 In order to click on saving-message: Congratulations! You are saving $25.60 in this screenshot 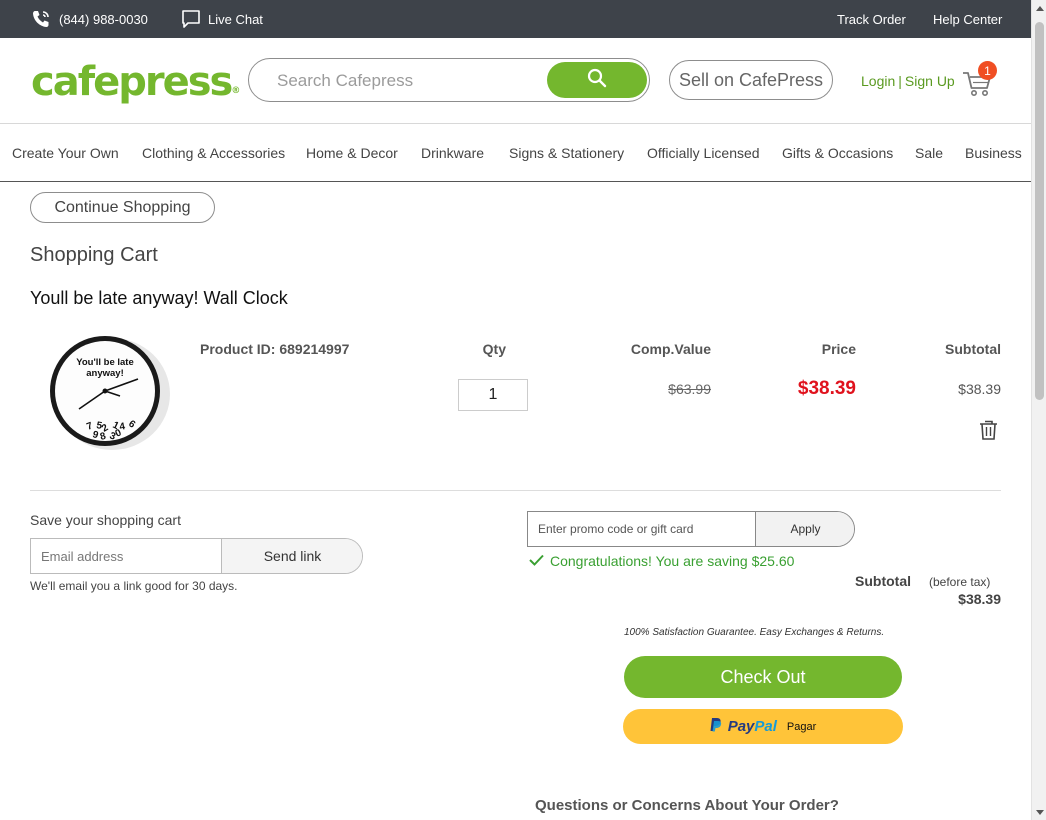, I will do `click(661, 561)`.